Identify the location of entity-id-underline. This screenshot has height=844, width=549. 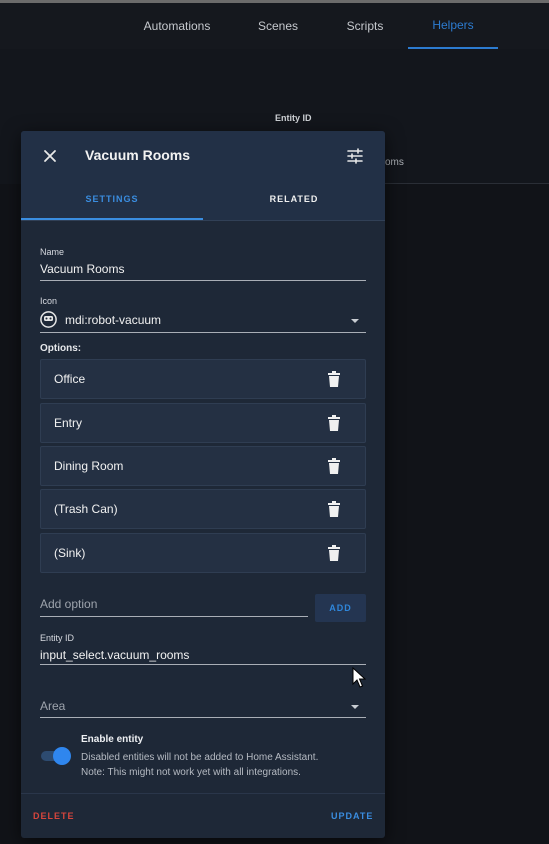
(203, 664).